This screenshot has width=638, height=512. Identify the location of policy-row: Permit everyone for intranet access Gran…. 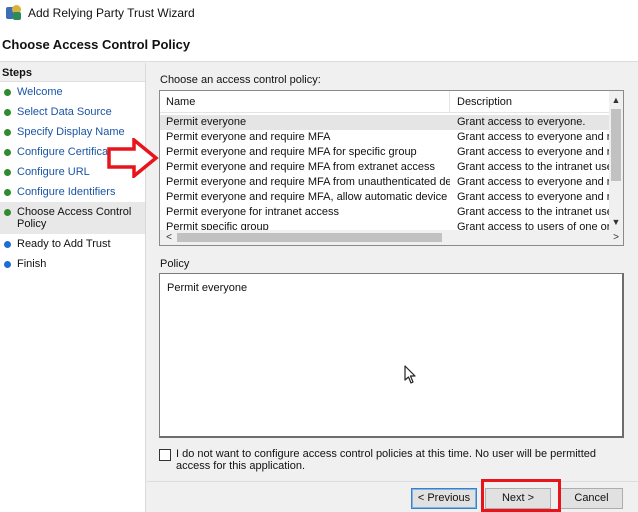
(385, 212).